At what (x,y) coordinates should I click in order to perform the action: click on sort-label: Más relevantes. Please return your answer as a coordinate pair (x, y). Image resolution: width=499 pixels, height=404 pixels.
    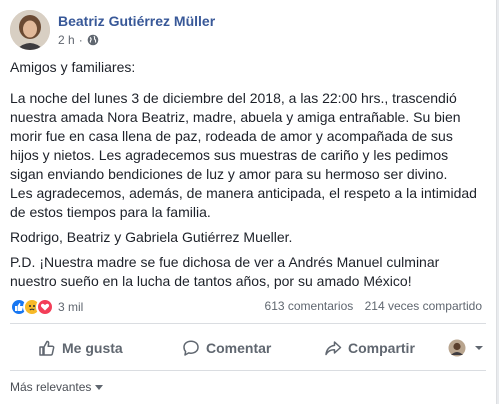
    Looking at the image, I should click on (51, 387).